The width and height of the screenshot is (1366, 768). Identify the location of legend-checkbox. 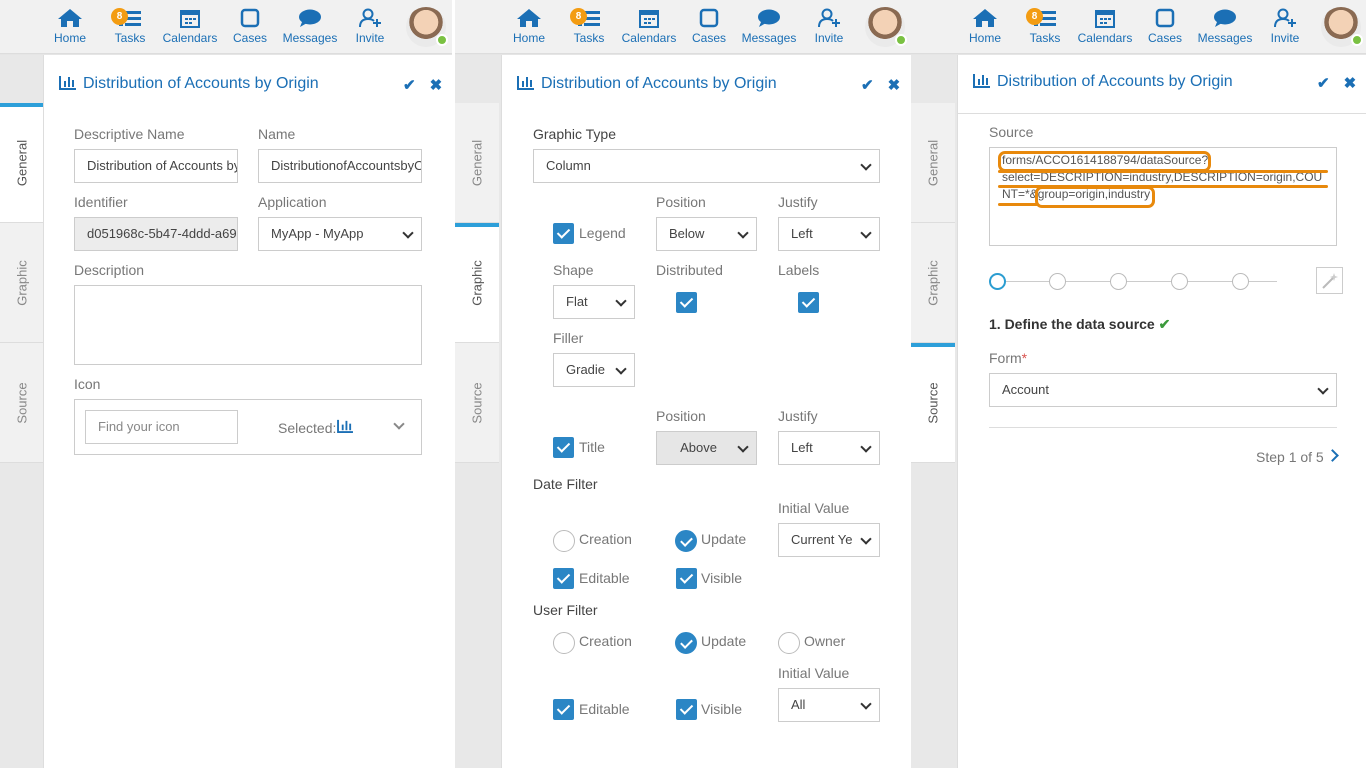
(563, 233).